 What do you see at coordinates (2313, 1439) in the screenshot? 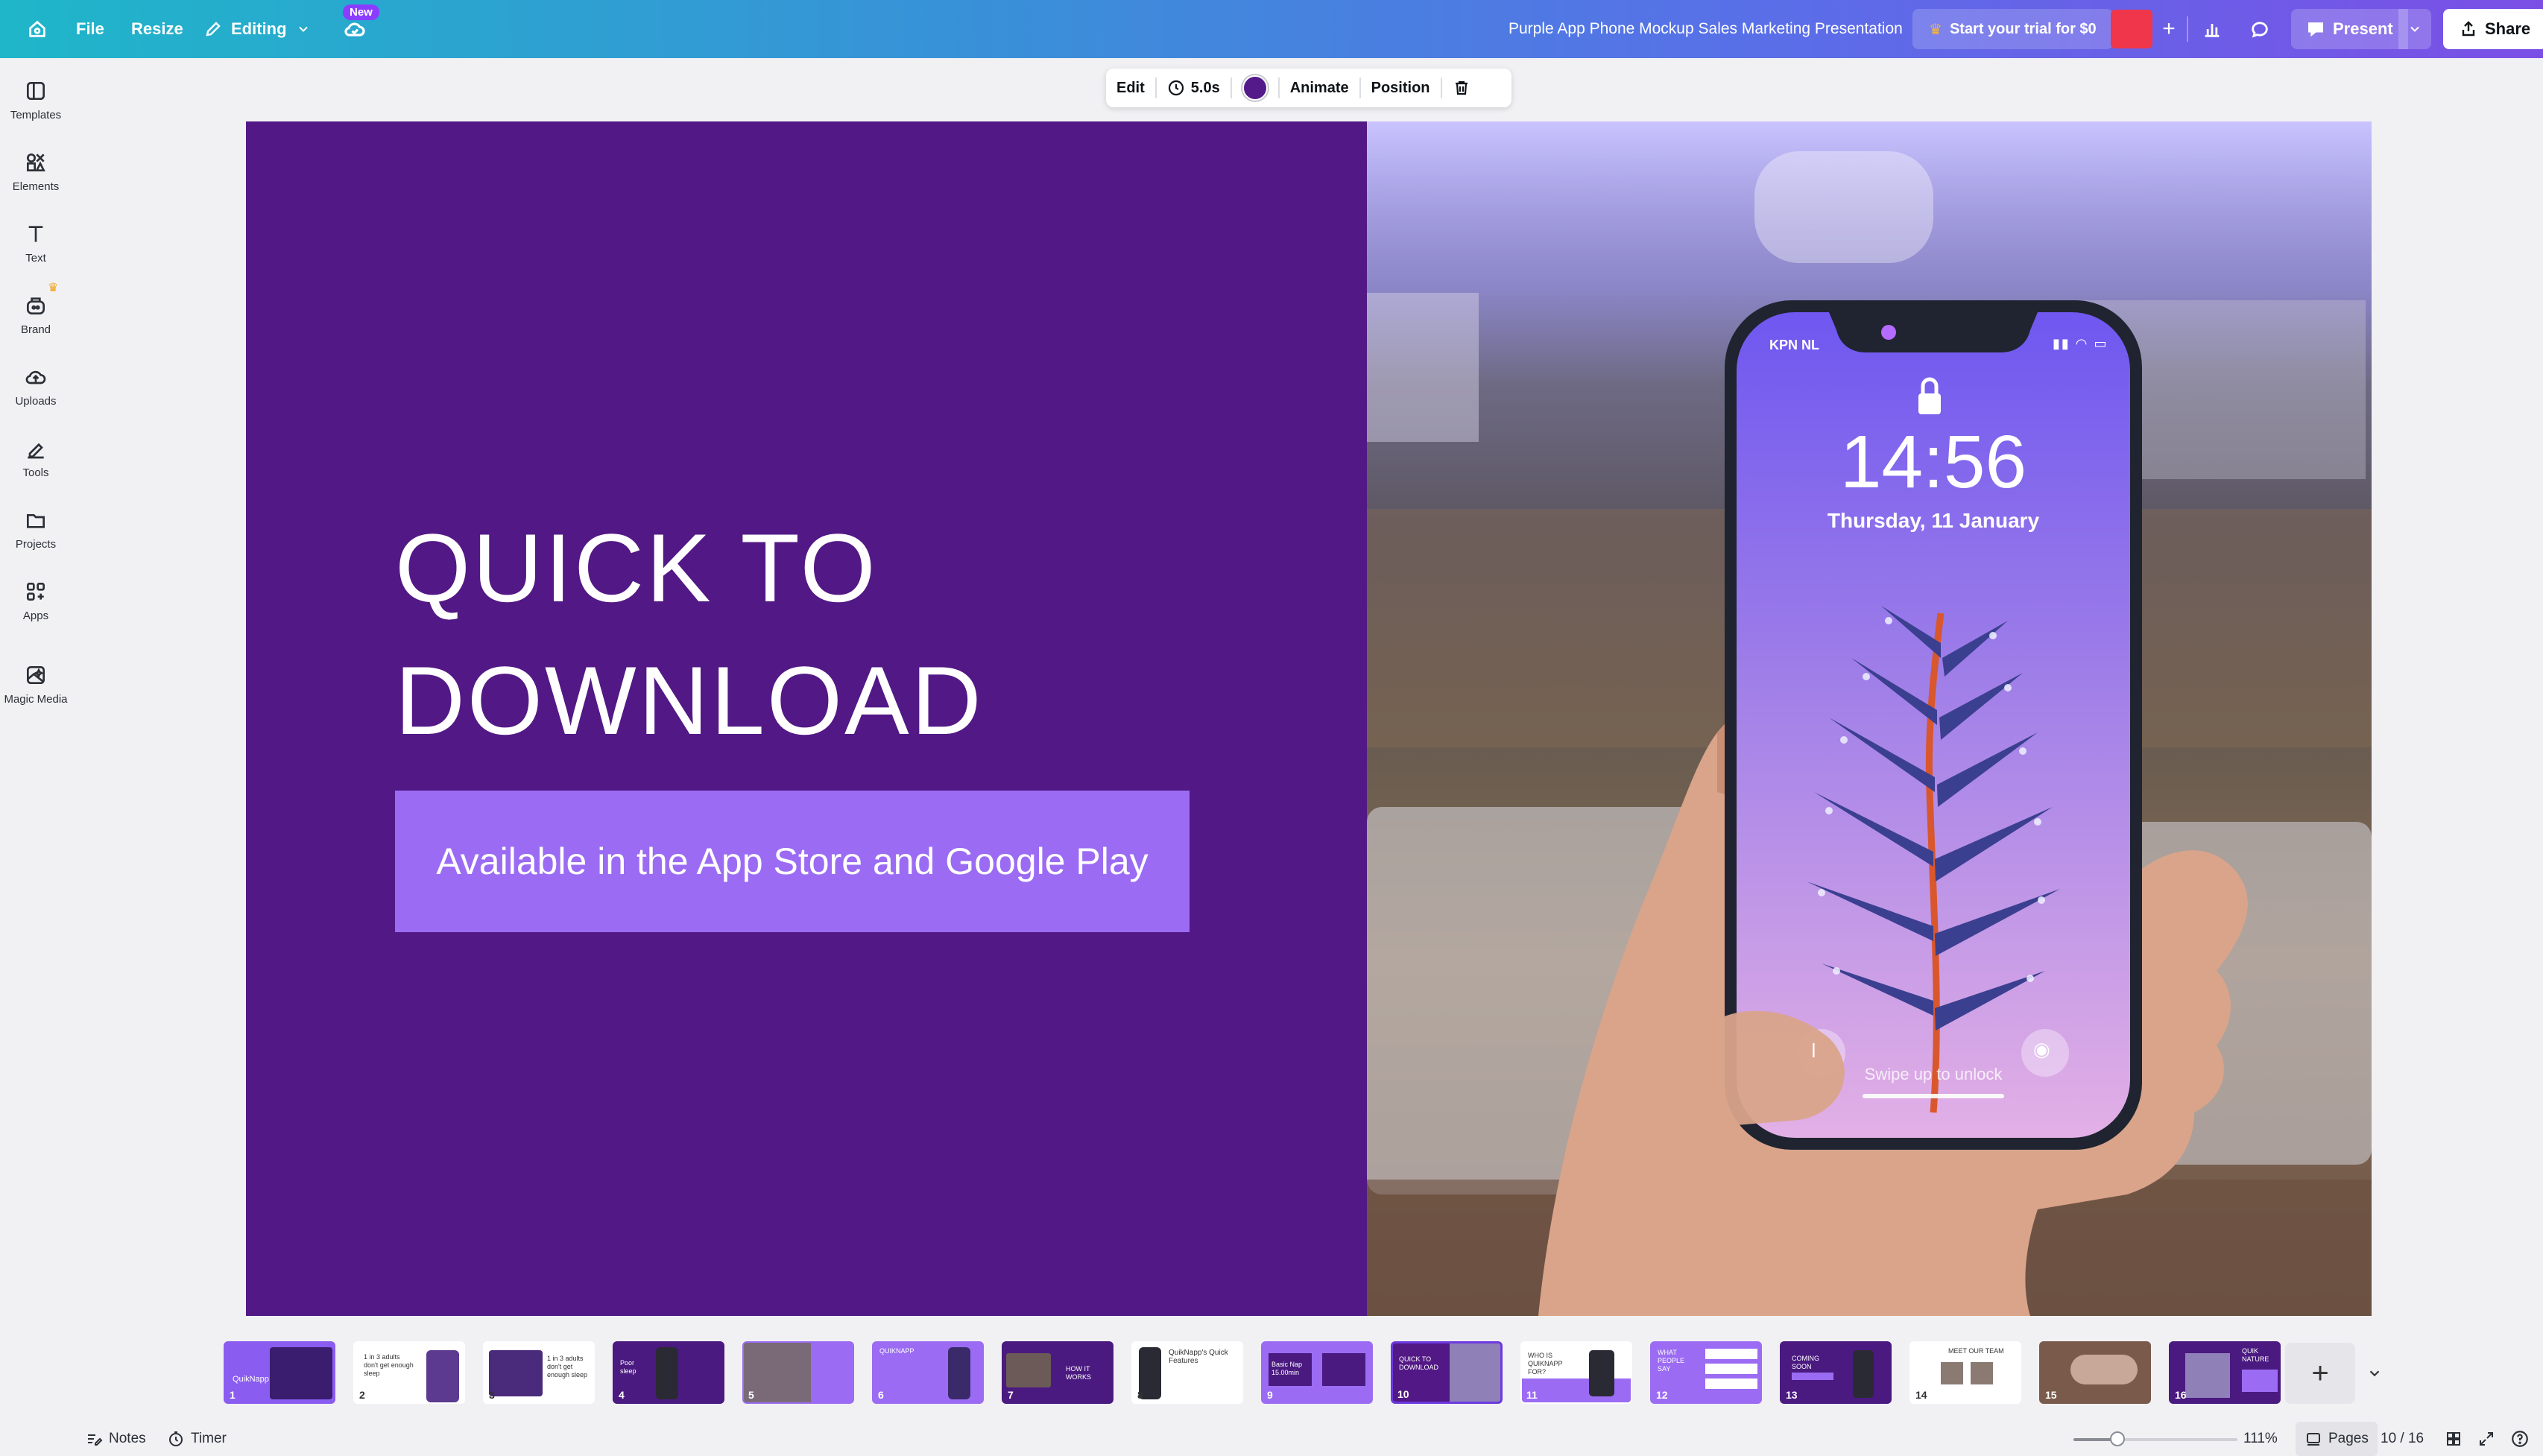
I see `pages-icon` at bounding box center [2313, 1439].